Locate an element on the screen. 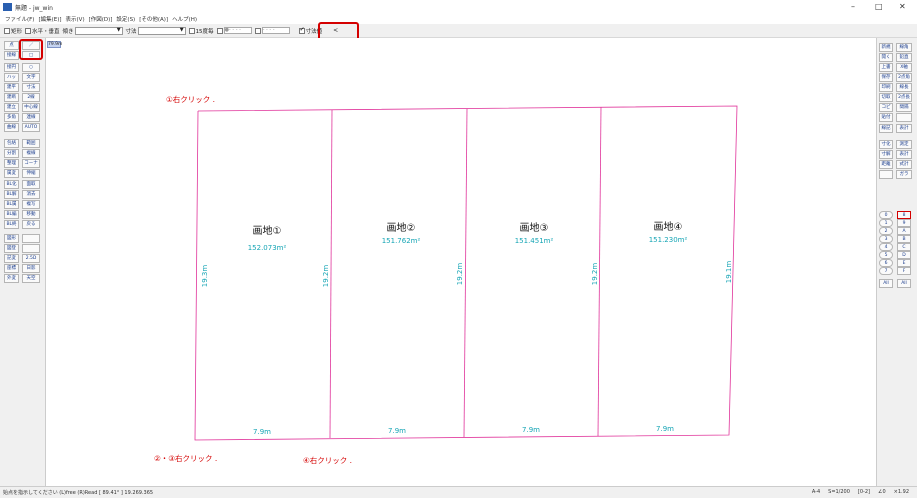 The height and width of the screenshot is (498, 917). layer-0: 8 is located at coordinates (904, 215).